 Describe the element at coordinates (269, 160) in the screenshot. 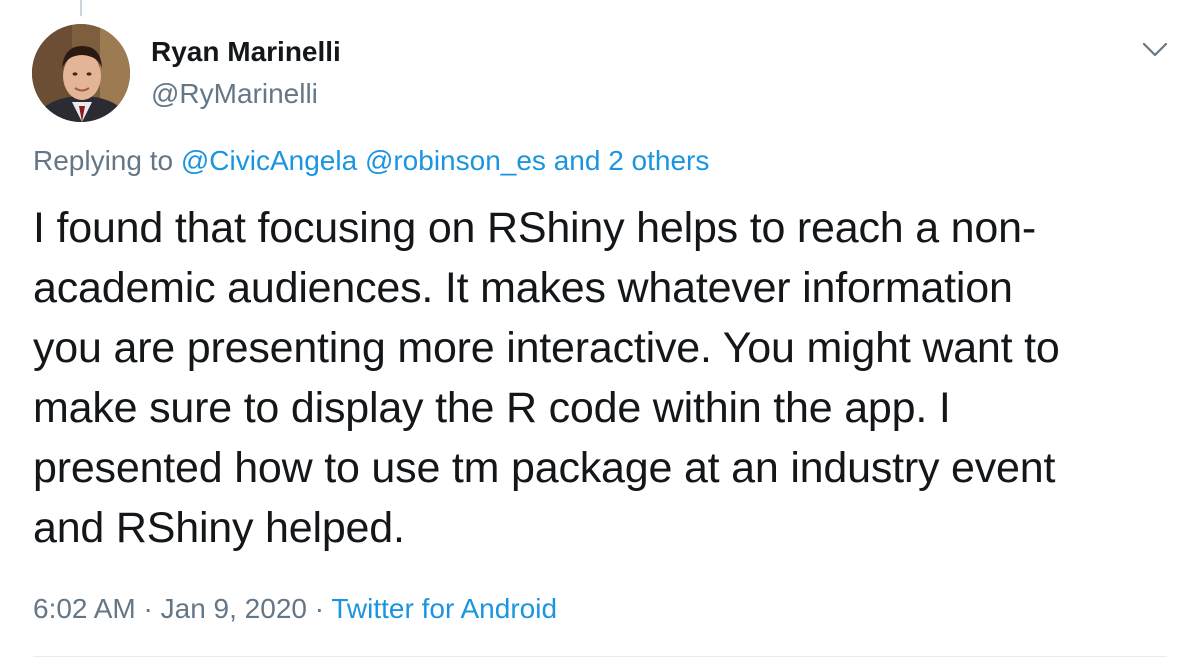

I see `mention-link-civicangela: @CivicAngela` at that location.